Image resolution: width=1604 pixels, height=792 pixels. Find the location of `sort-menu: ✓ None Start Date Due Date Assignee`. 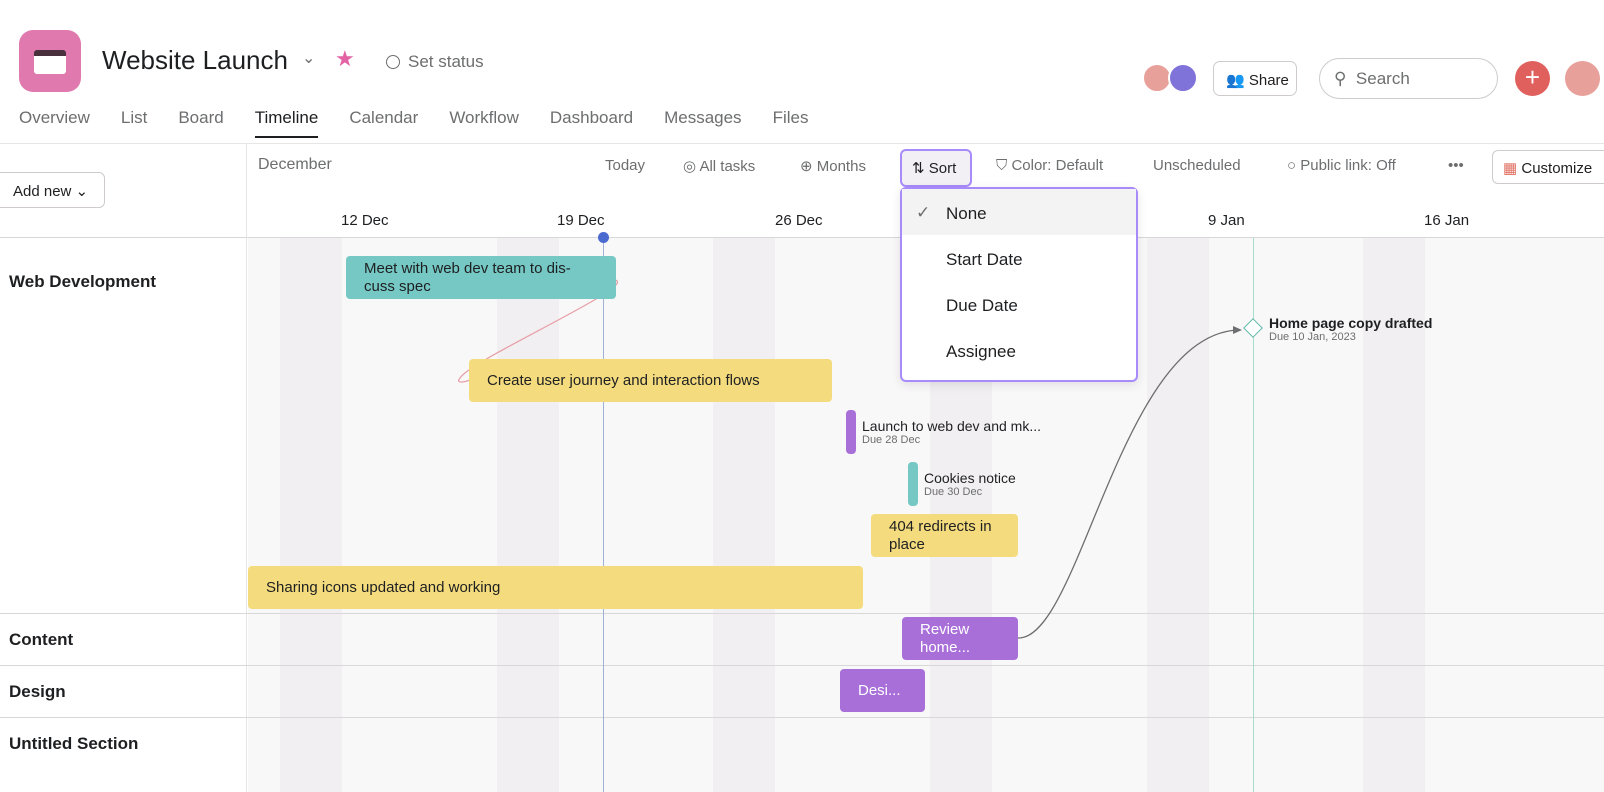

sort-menu: ✓ None Start Date Due Date Assignee is located at coordinates (1019, 284).